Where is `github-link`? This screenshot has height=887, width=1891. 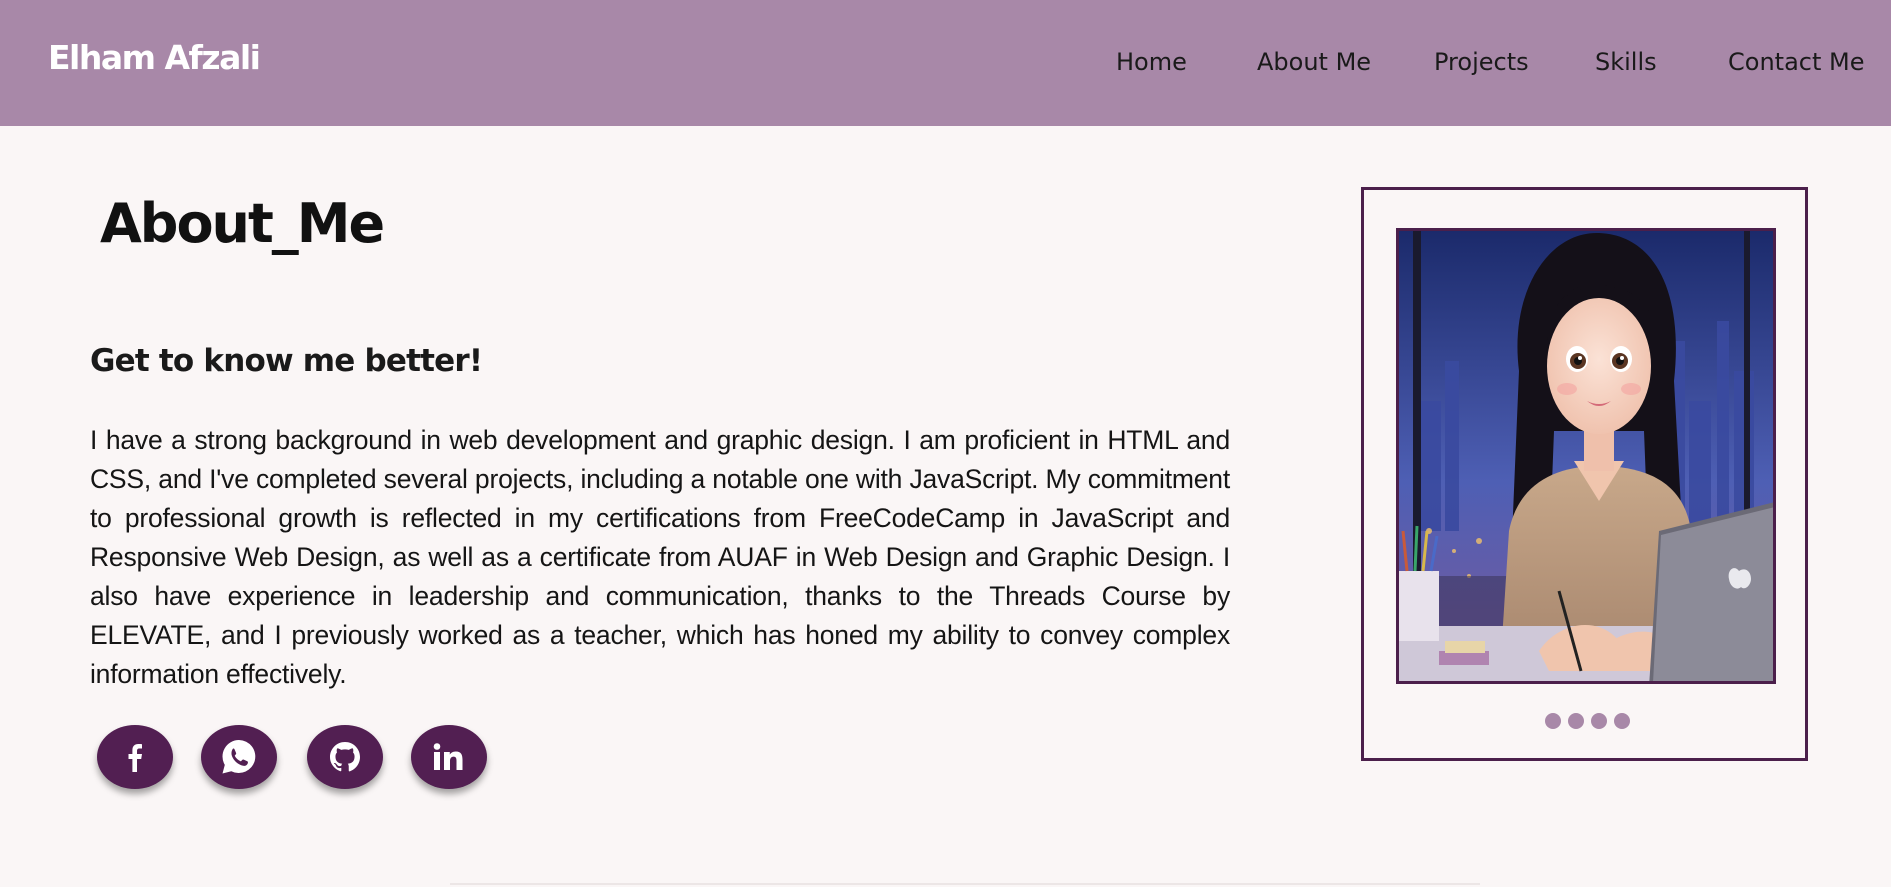 github-link is located at coordinates (345, 757).